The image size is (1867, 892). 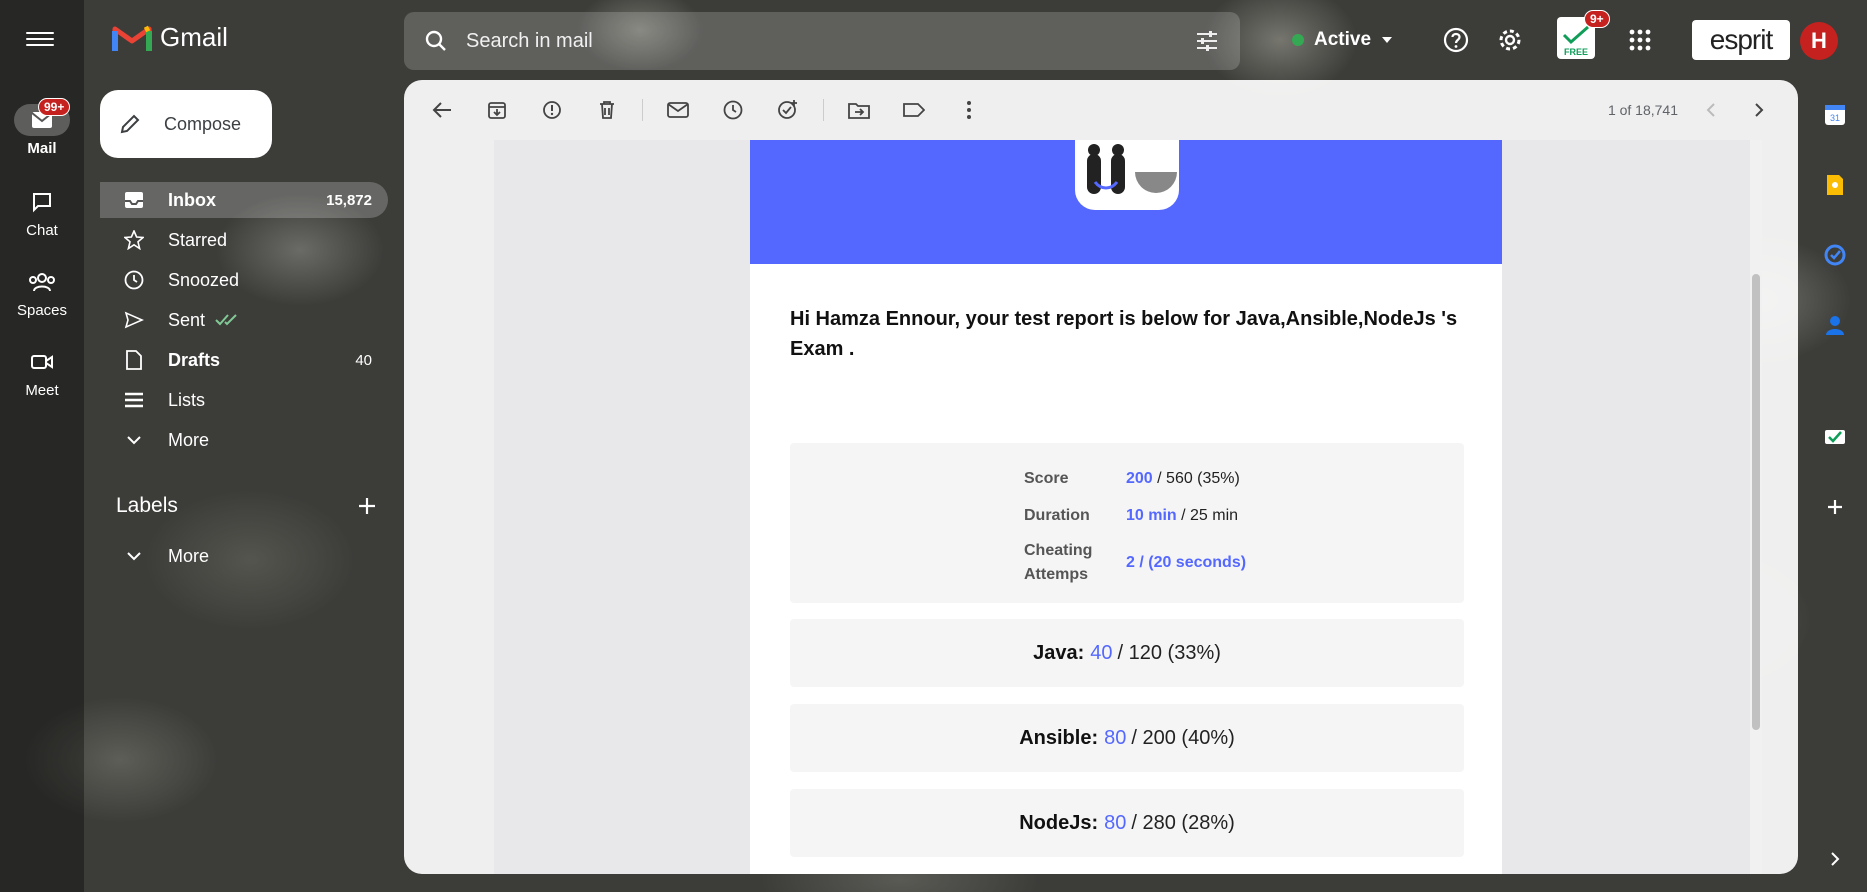 What do you see at coordinates (1046, 478) in the screenshot?
I see `summary-key: Score` at bounding box center [1046, 478].